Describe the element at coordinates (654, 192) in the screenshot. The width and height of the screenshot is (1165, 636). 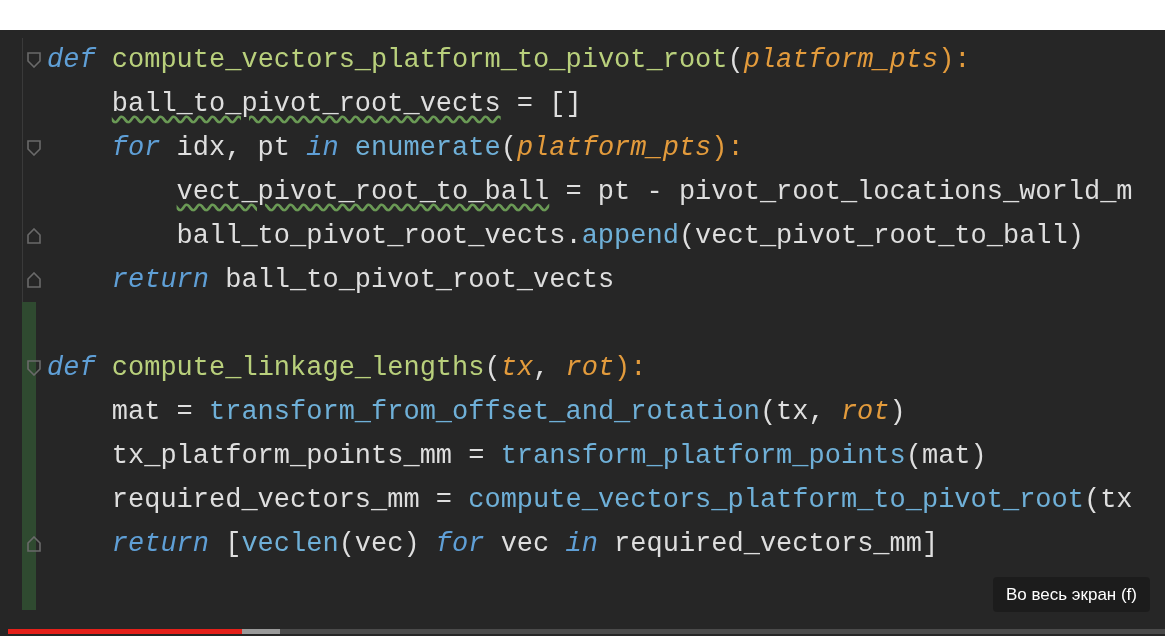
I see `code-line: vect_pivot_root_to_ball = pt - pivot_root_locations_world_m` at that location.